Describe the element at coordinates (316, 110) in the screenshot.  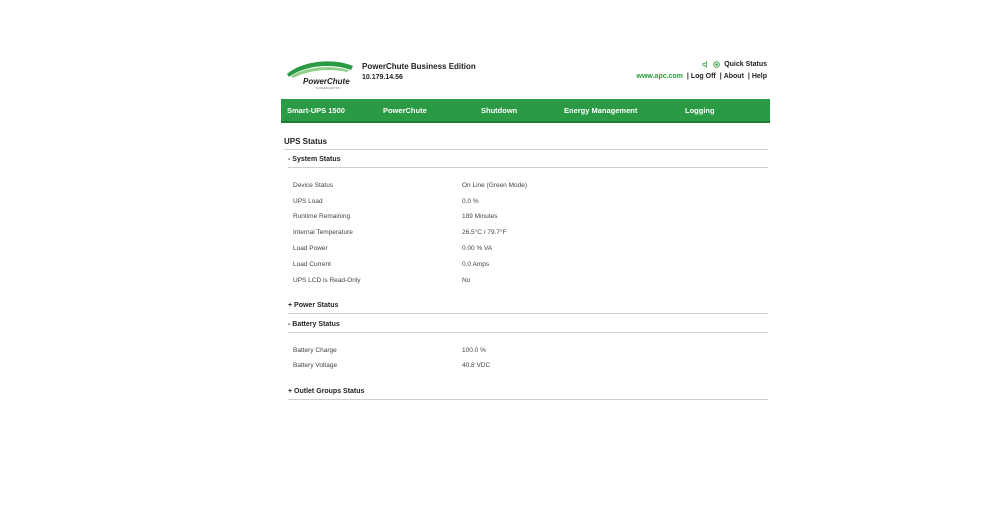
I see `nav-smart-ups: Smart-UPS 1500` at that location.